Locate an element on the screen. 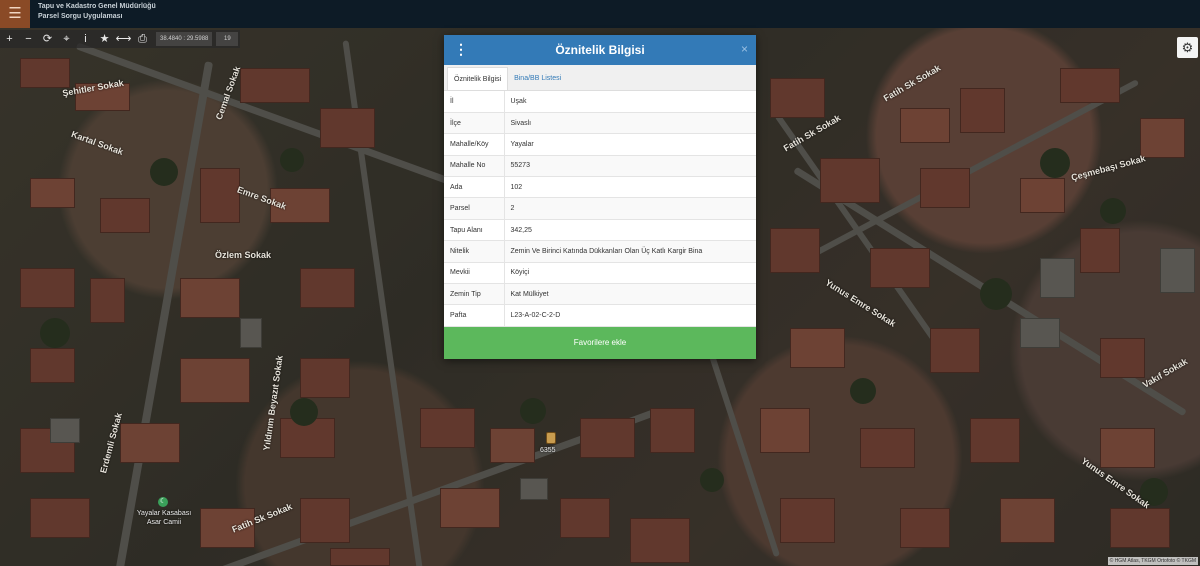 The image size is (1200, 566). coordinate-readout: 38.4840 : 29.5988 is located at coordinates (184, 39).